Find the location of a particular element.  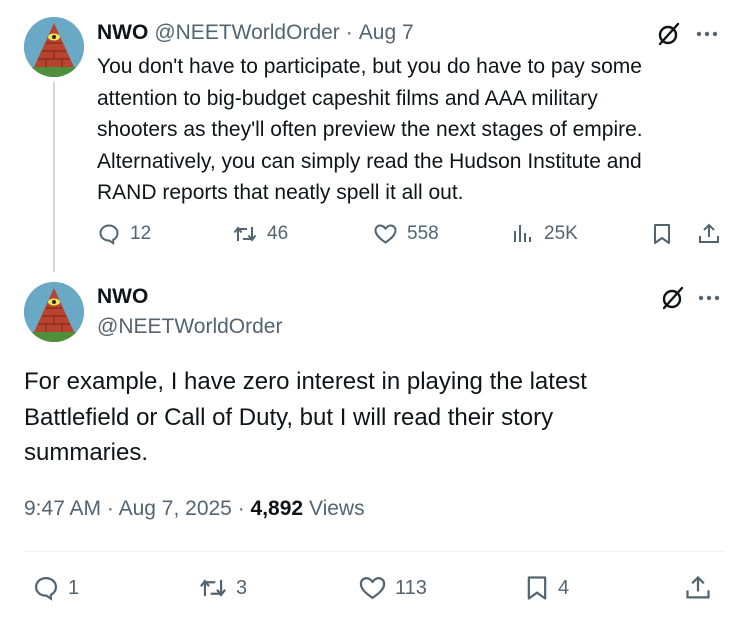

views-button: 25K is located at coordinates (544, 234).